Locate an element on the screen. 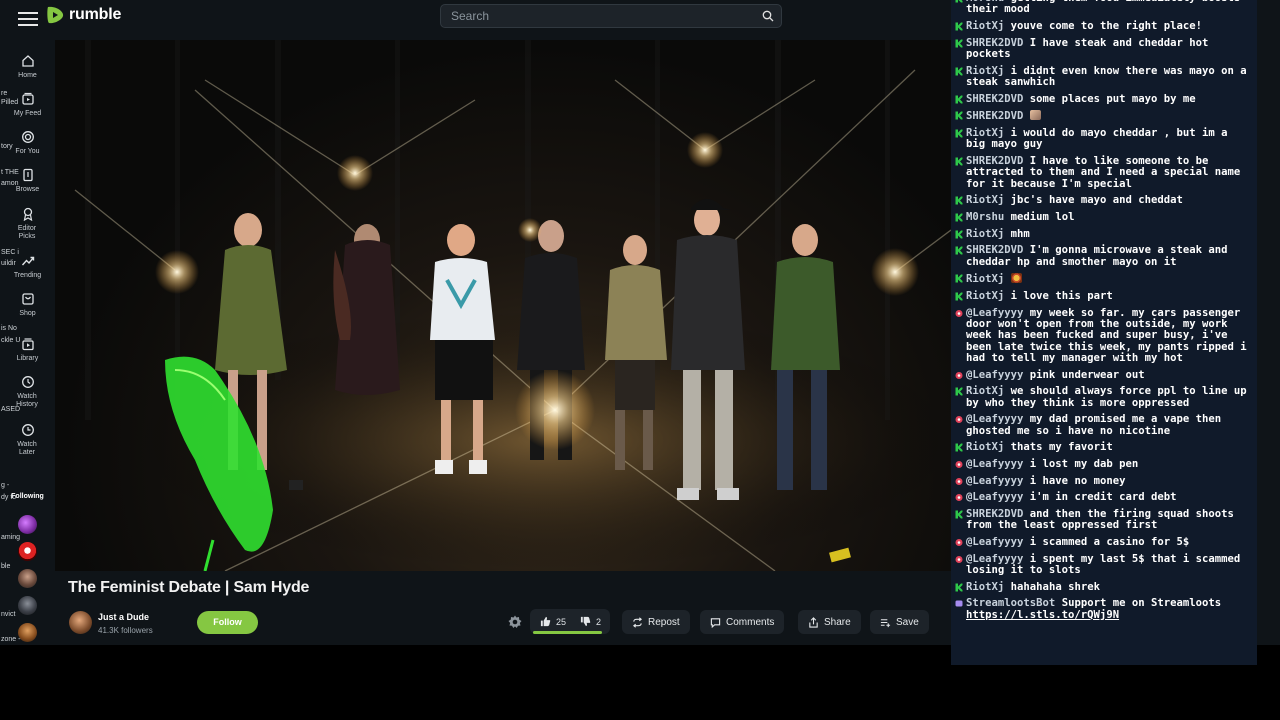 The width and height of the screenshot is (1280, 720). sidebar-item-home: Home is located at coordinates (27, 67).